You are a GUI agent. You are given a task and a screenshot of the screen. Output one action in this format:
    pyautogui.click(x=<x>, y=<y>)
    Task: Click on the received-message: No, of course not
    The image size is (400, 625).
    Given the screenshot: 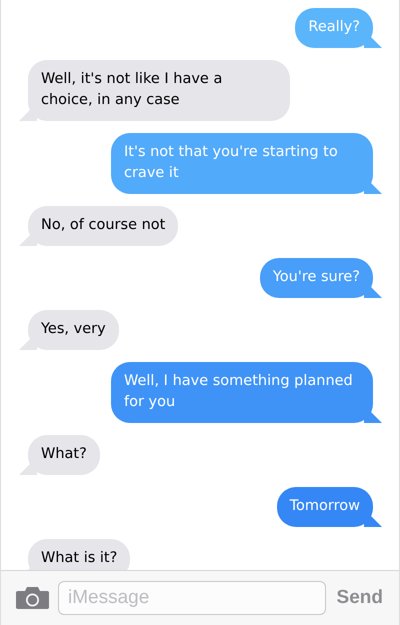 What is the action you would take?
    pyautogui.click(x=98, y=226)
    